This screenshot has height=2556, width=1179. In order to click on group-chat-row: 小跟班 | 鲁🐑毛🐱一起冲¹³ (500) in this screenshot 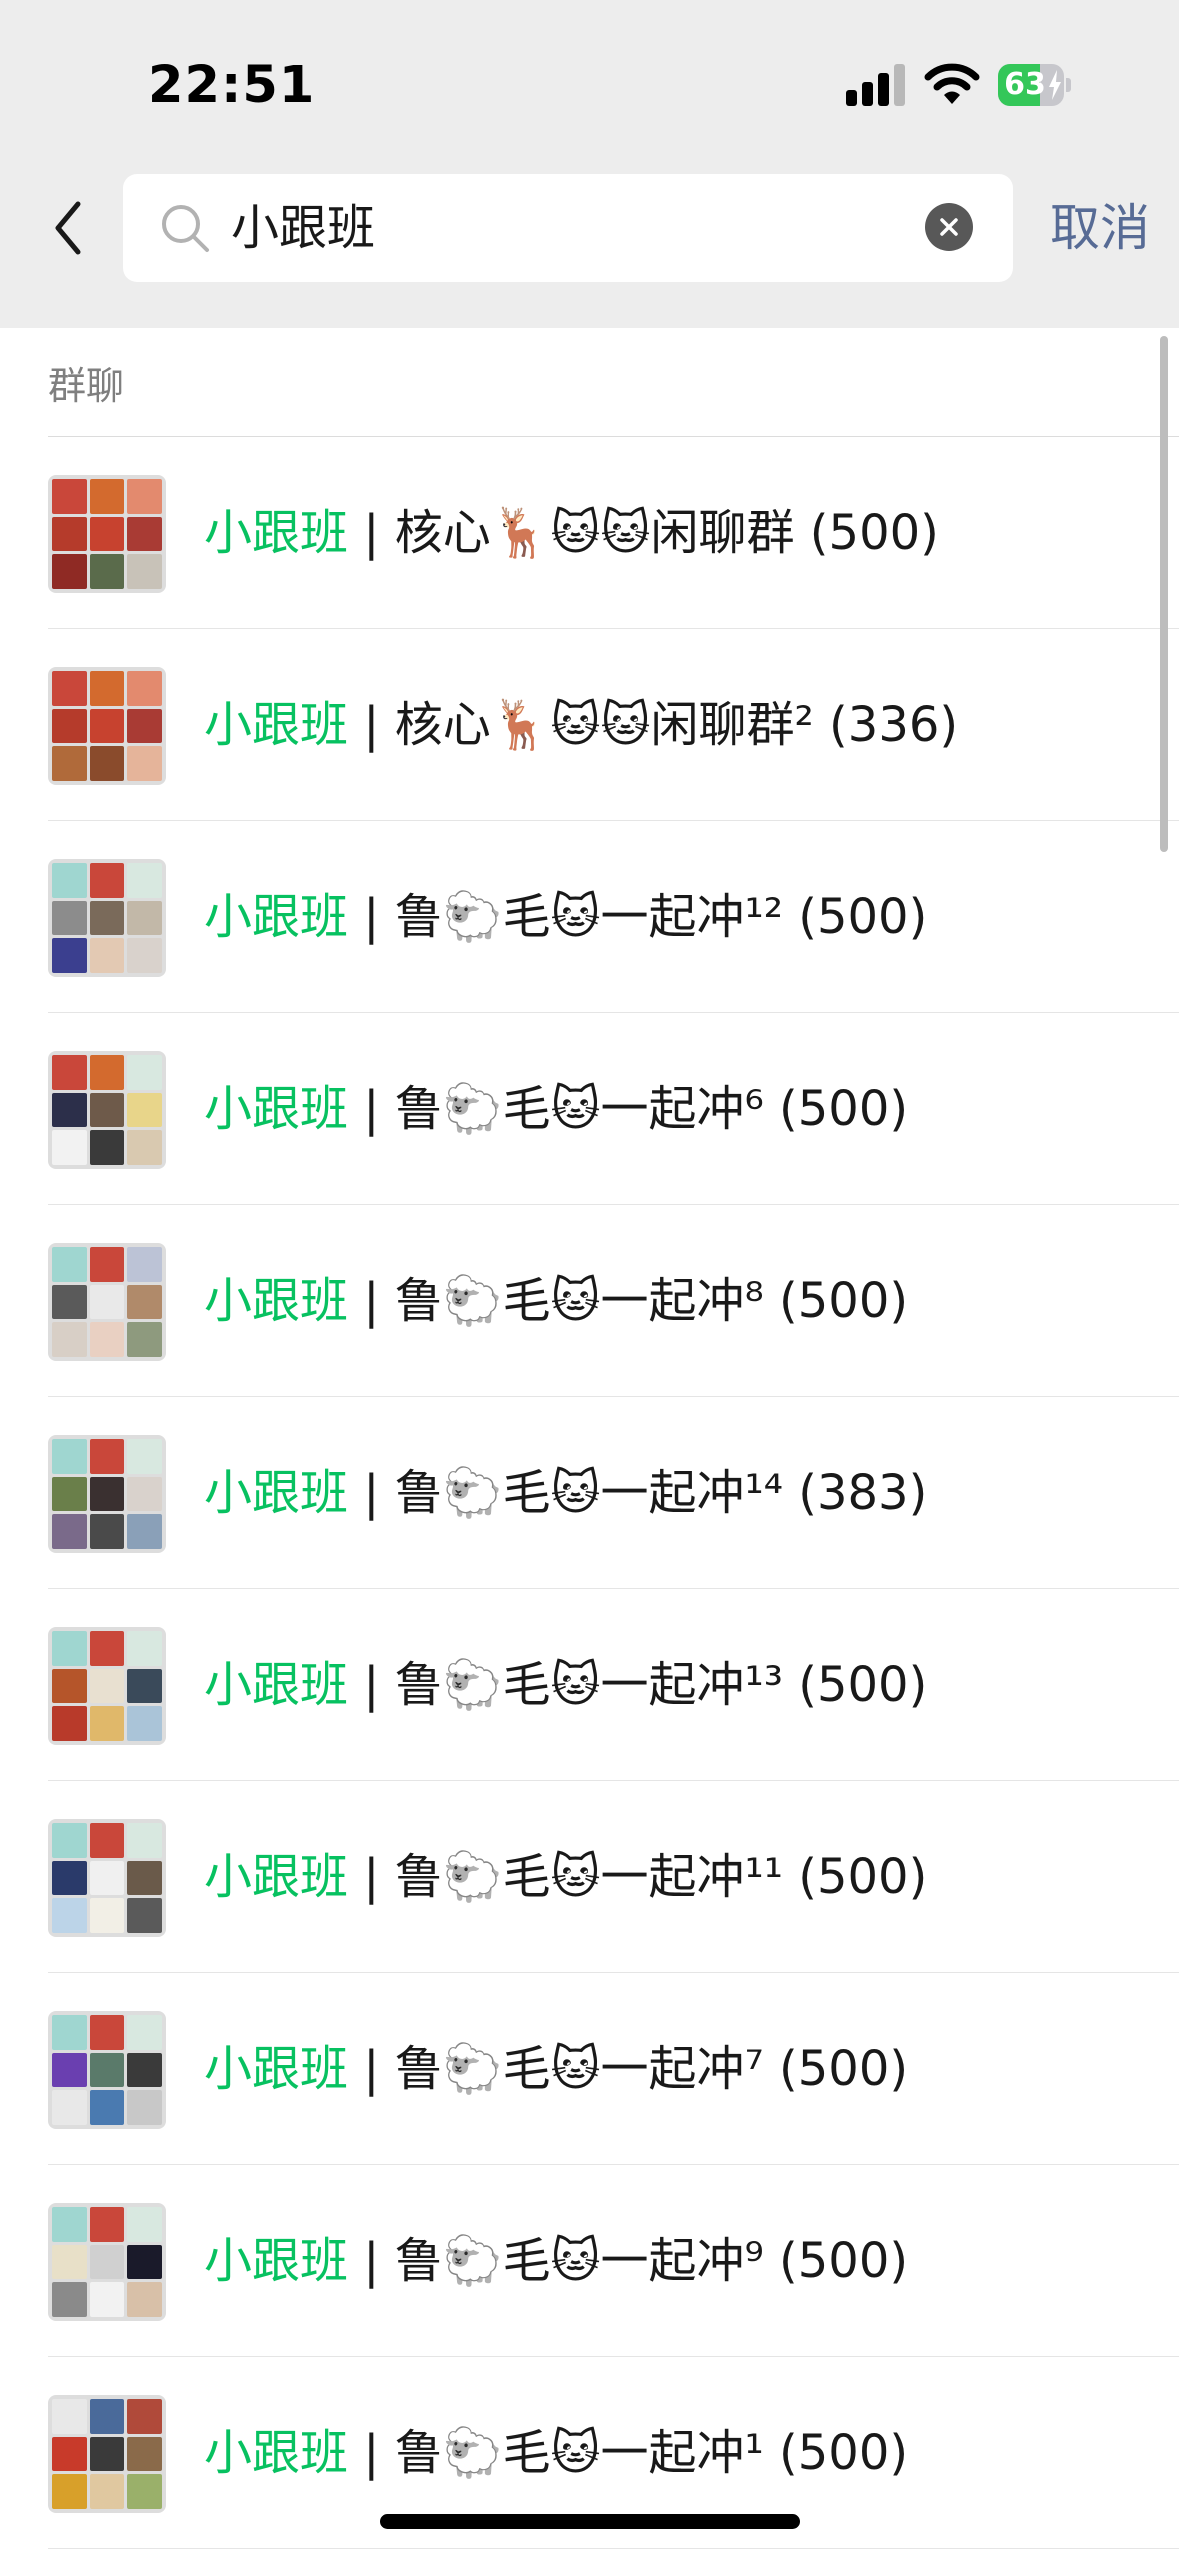, I will do `click(589, 1685)`.